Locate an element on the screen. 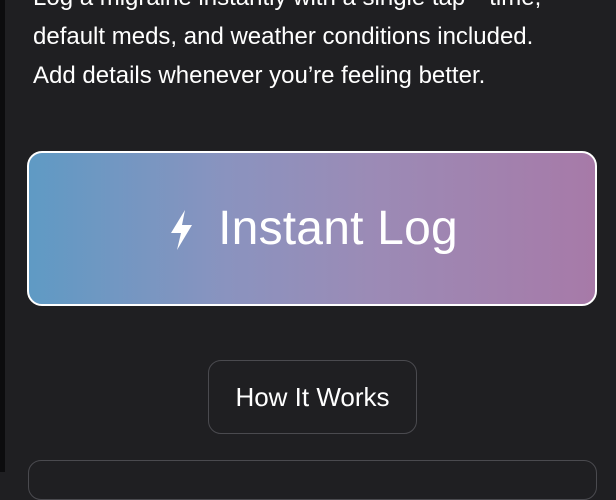 Image resolution: width=616 pixels, height=500 pixels. how-it-works-button: How It Works is located at coordinates (312, 397).